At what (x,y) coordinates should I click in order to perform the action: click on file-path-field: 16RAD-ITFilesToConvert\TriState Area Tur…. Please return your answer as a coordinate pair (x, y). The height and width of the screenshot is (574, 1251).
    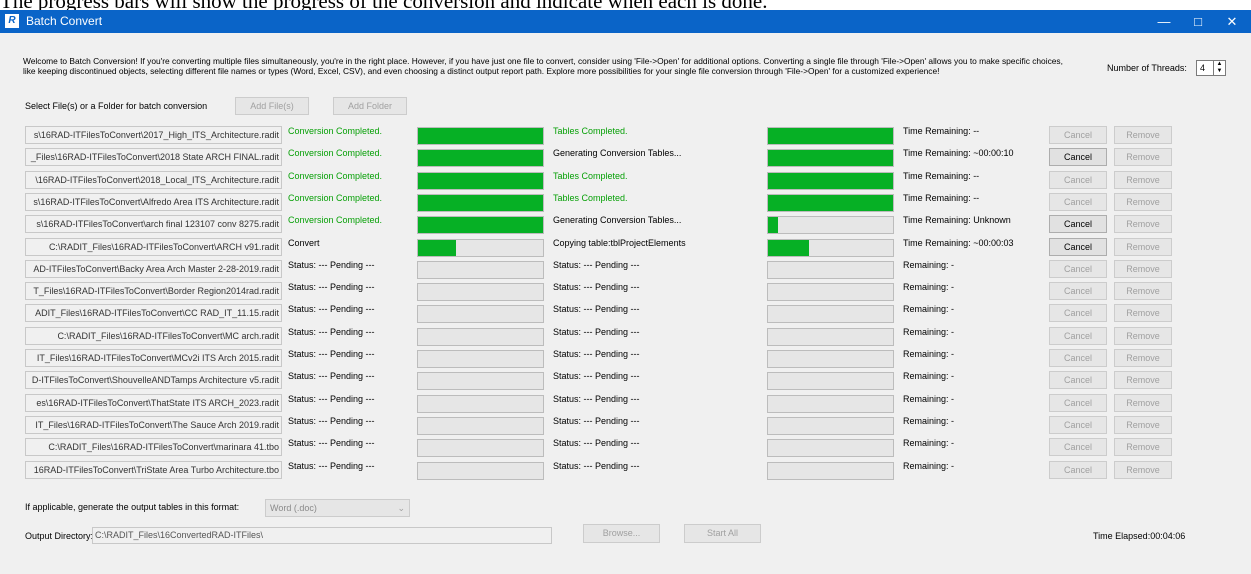
    Looking at the image, I should click on (153, 469).